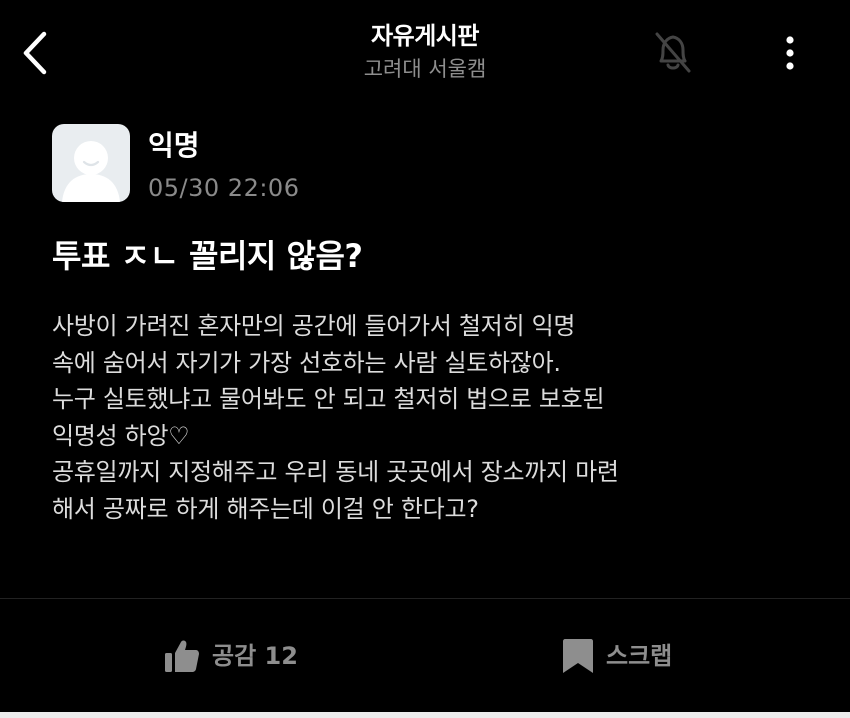 The width and height of the screenshot is (850, 718). Describe the element at coordinates (252, 164) in the screenshot. I see `post-author: 익명 05/30 22:06` at that location.